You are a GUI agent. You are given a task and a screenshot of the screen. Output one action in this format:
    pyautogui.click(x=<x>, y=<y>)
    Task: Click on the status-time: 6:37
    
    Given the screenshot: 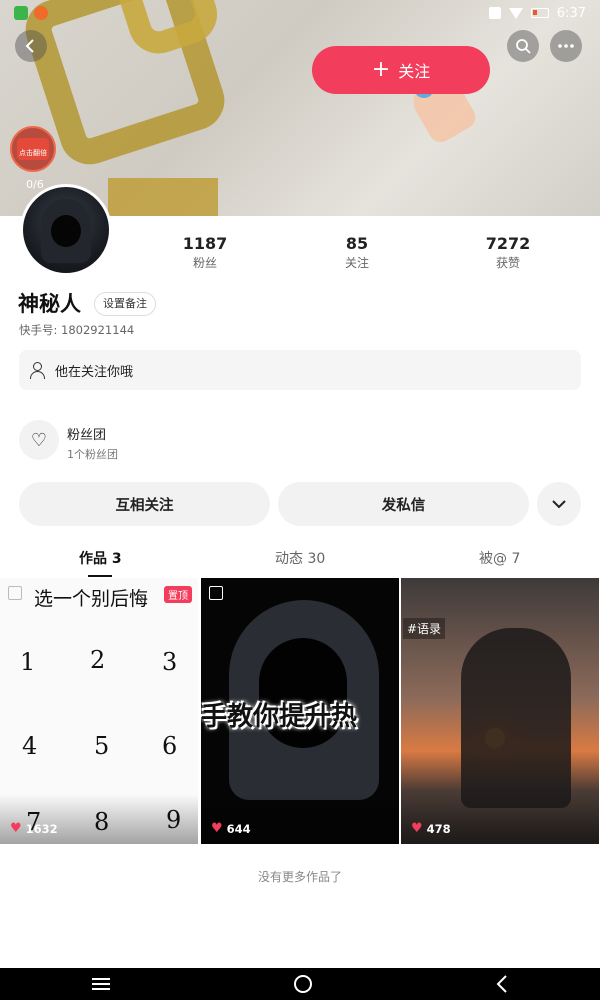 What is the action you would take?
    pyautogui.click(x=571, y=13)
    